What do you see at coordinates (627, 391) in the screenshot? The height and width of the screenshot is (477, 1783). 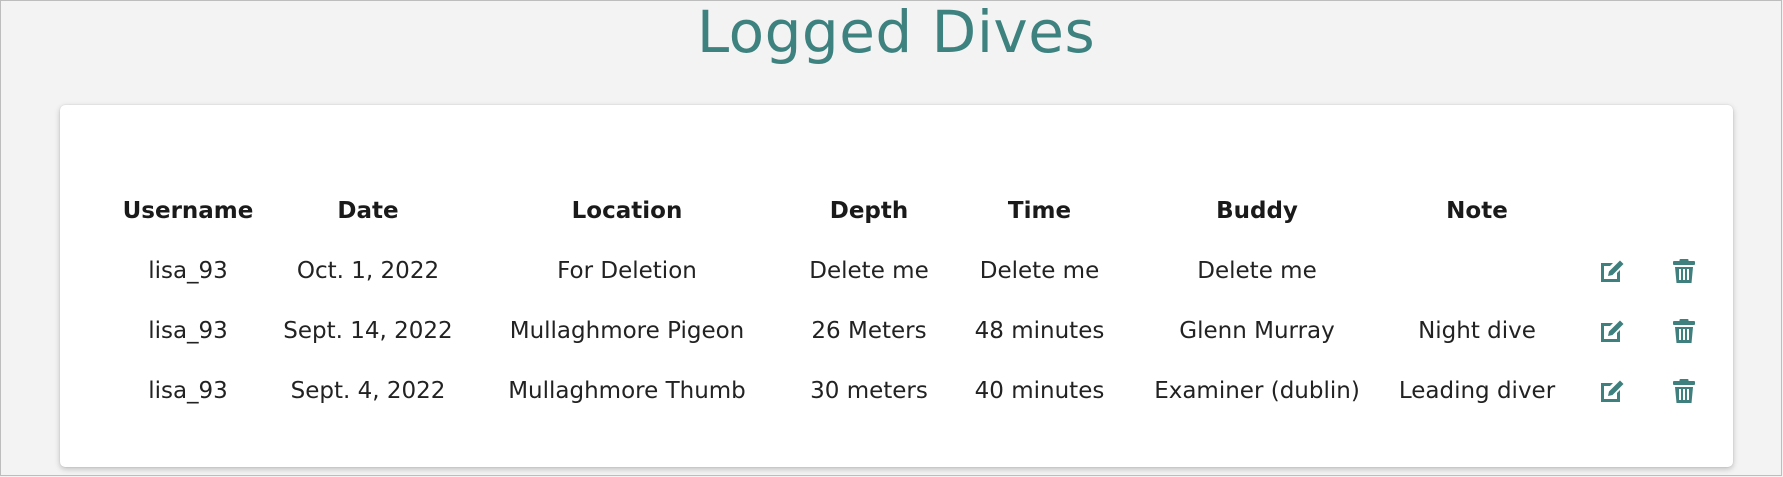 I see `cell-location: Mullaghmore Thumb` at bounding box center [627, 391].